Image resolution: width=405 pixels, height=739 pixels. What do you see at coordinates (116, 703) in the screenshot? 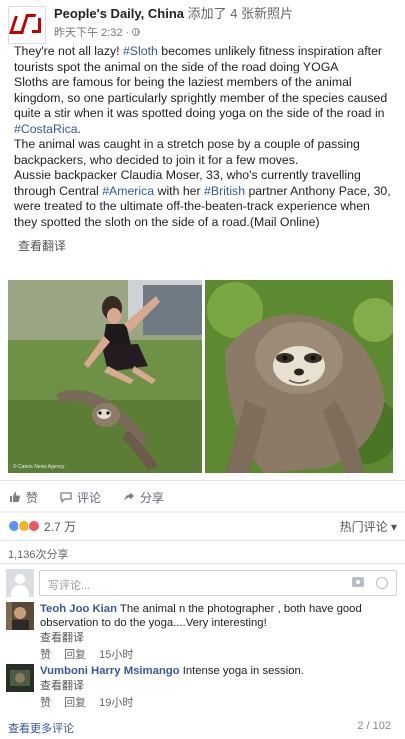
I see `comment-time: 19小时` at bounding box center [116, 703].